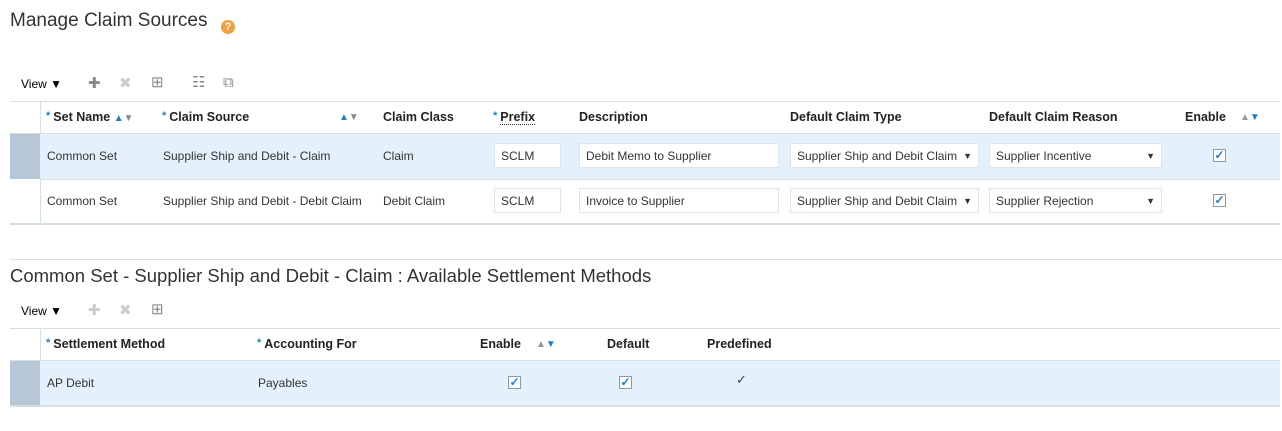 This screenshot has height=431, width=1282. What do you see at coordinates (418, 117) in the screenshot?
I see `col-claim-class: Claim Class` at bounding box center [418, 117].